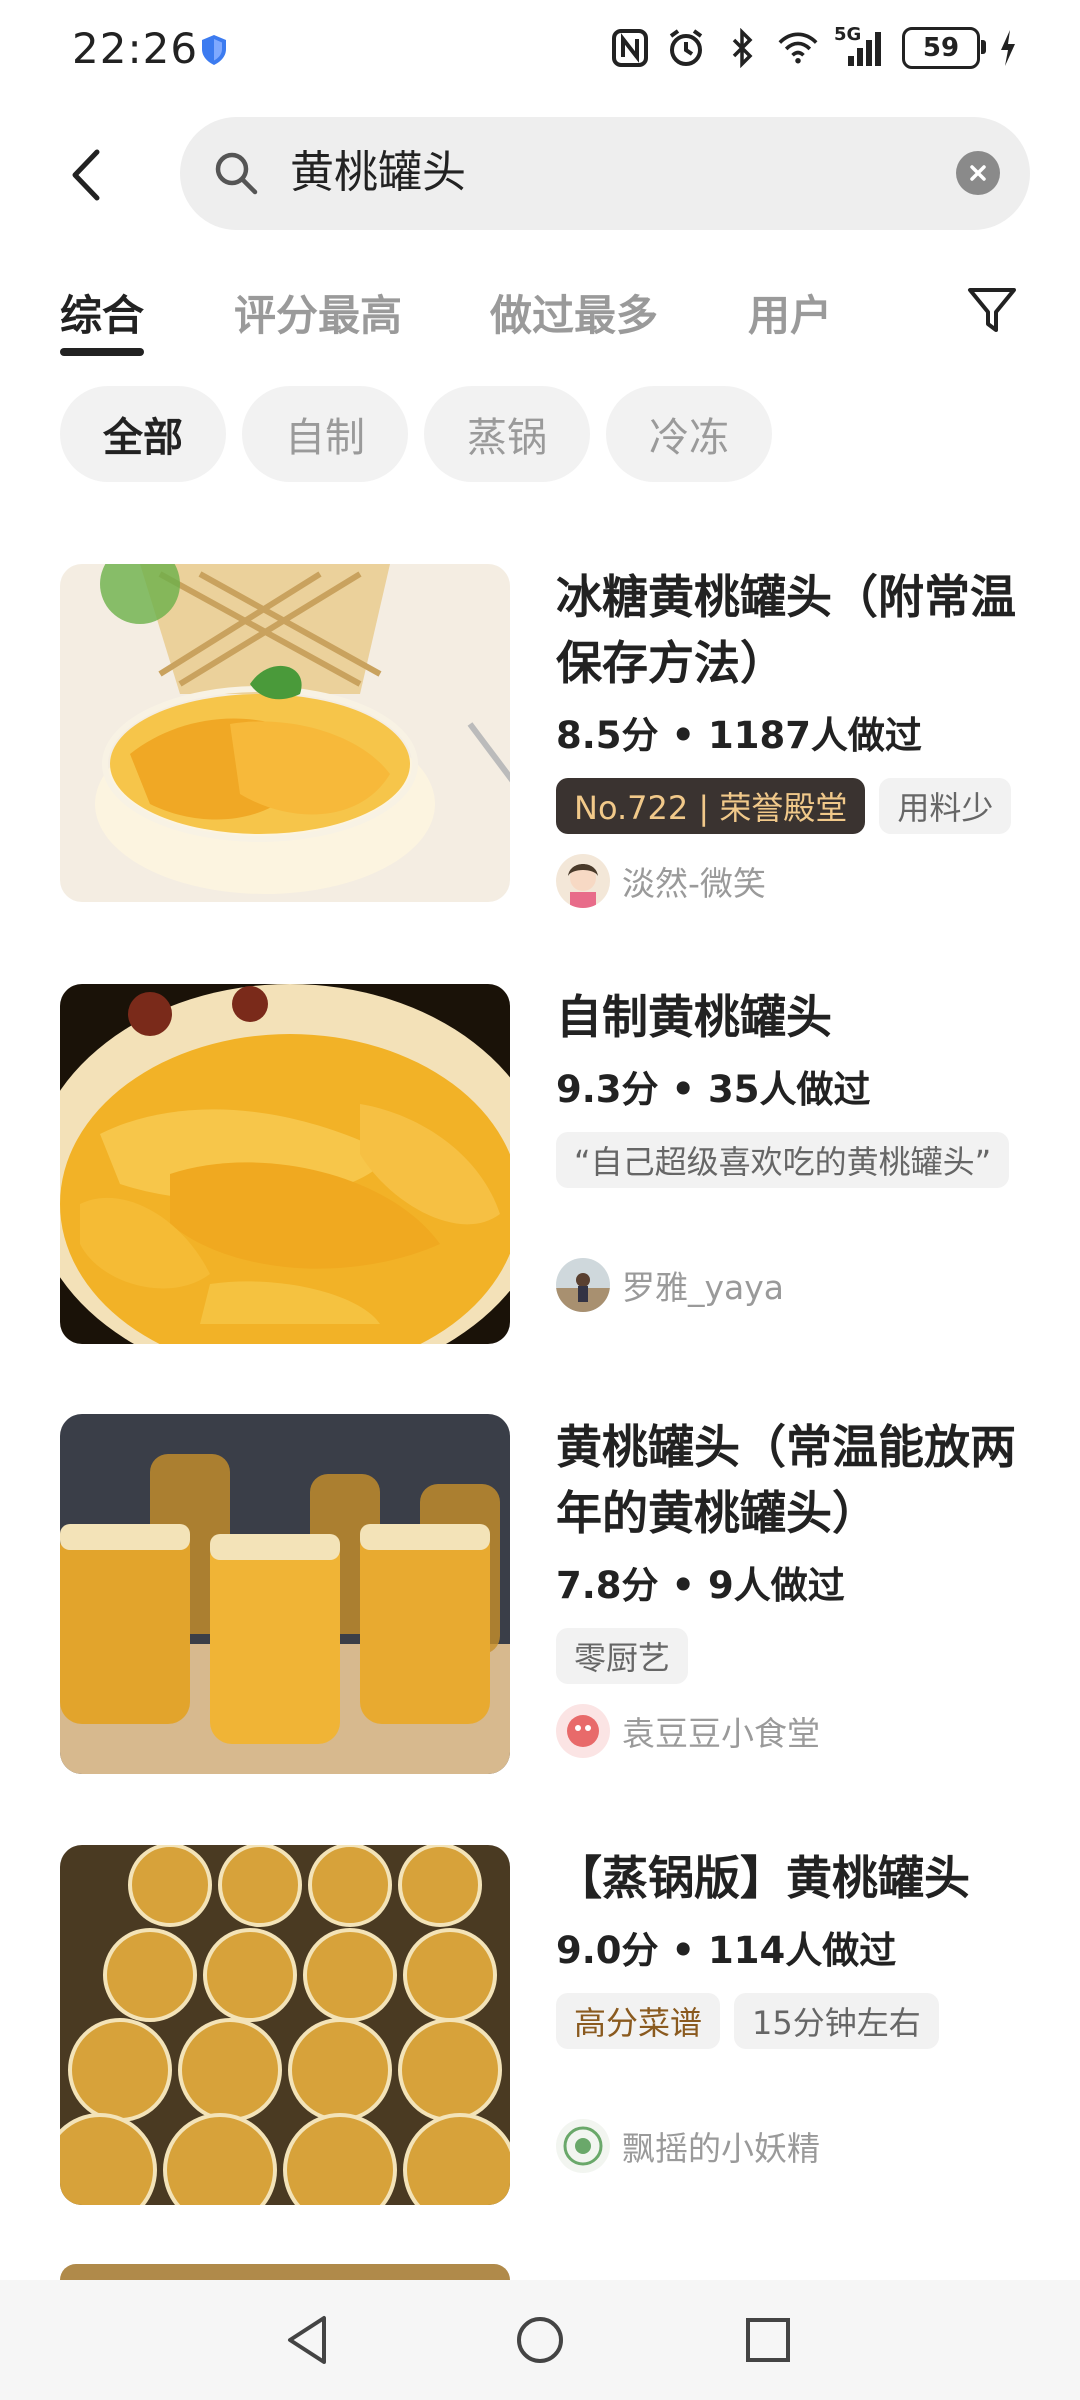 The width and height of the screenshot is (1080, 2400). I want to click on search-query: 黄桃罐头, so click(378, 172).